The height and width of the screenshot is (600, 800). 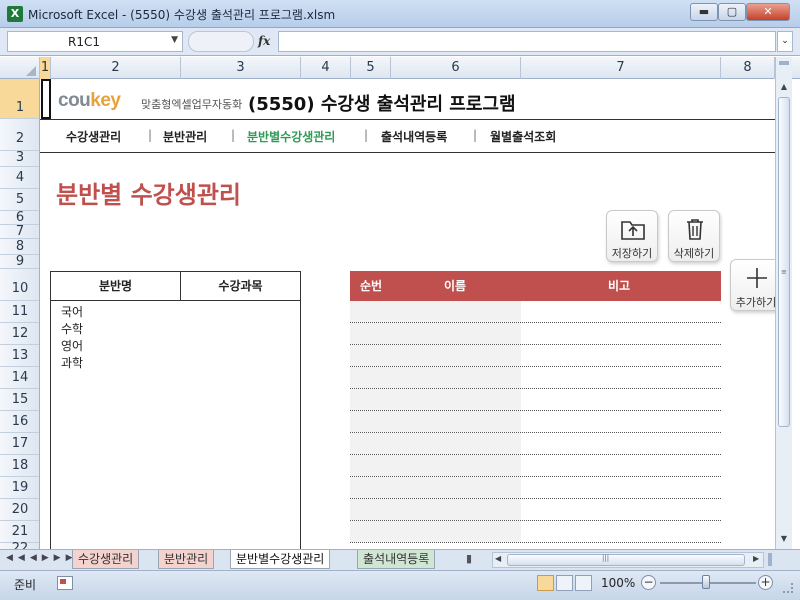 What do you see at coordinates (264, 41) in the screenshot?
I see `insert-function-icon: fx` at bounding box center [264, 41].